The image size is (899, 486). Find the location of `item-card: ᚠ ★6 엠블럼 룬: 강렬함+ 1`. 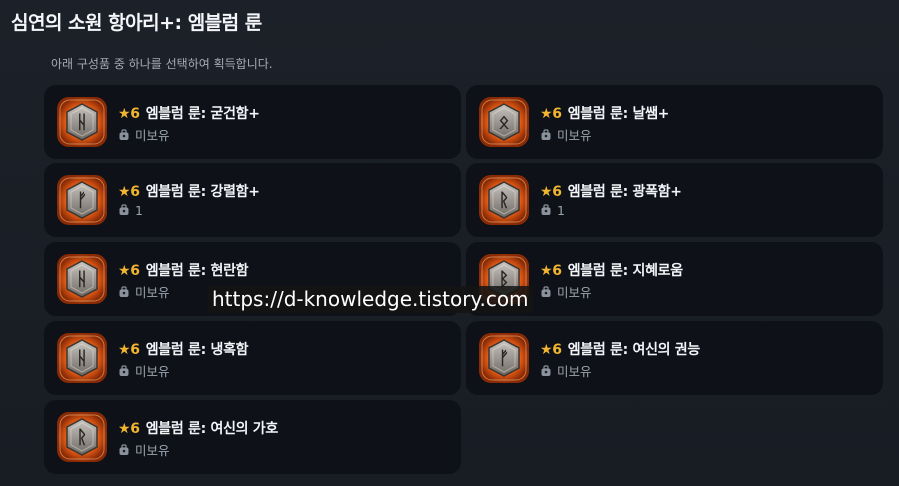

item-card: ᚠ ★6 엠블럼 룬: 강렬함+ 1 is located at coordinates (252, 200).